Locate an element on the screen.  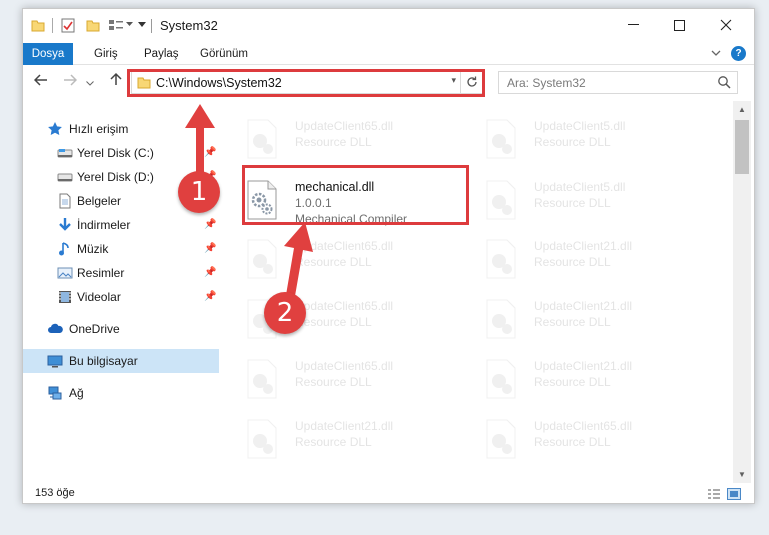
arrow-2-icon is located at coordinates (298, 259).